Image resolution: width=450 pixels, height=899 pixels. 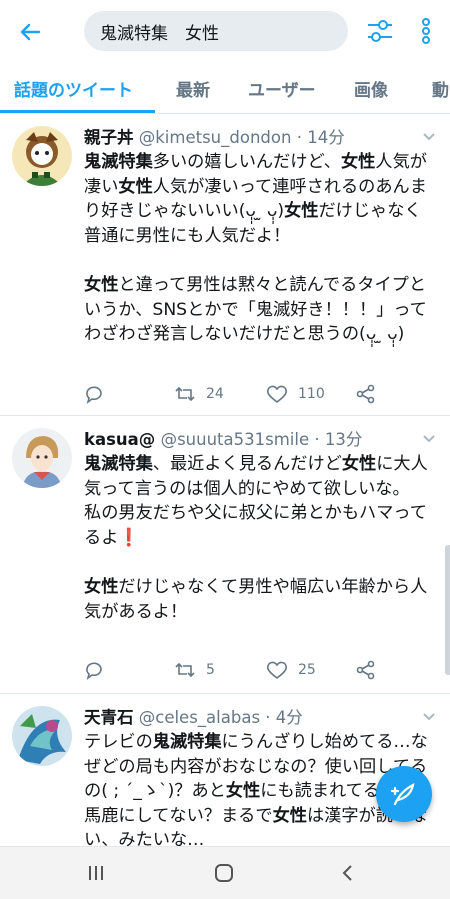 I want to click on tweet-text-segment: だけじゃなくて男性や幅広い年齢から人気があるよ！, so click(x=256, y=599).